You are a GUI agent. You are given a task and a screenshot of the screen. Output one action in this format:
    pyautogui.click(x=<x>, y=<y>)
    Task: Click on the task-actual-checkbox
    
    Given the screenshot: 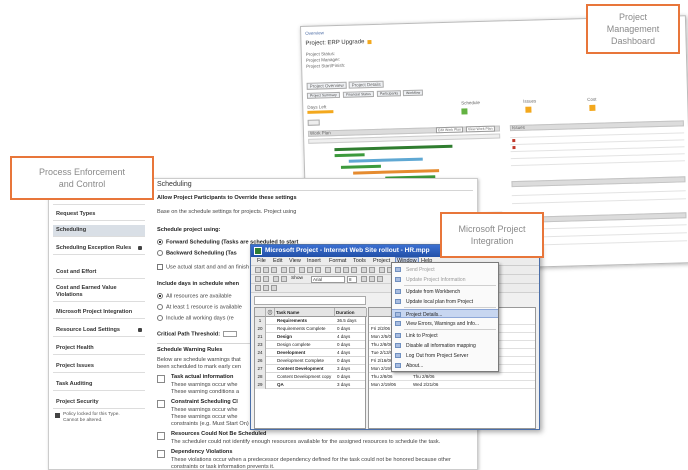 What is the action you would take?
    pyautogui.click(x=161, y=379)
    